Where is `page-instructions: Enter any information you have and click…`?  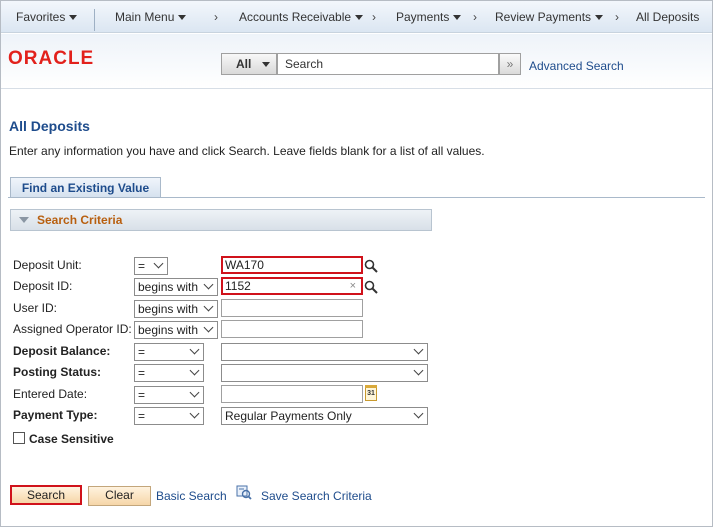
page-instructions: Enter any information you have and click… is located at coordinates (247, 151).